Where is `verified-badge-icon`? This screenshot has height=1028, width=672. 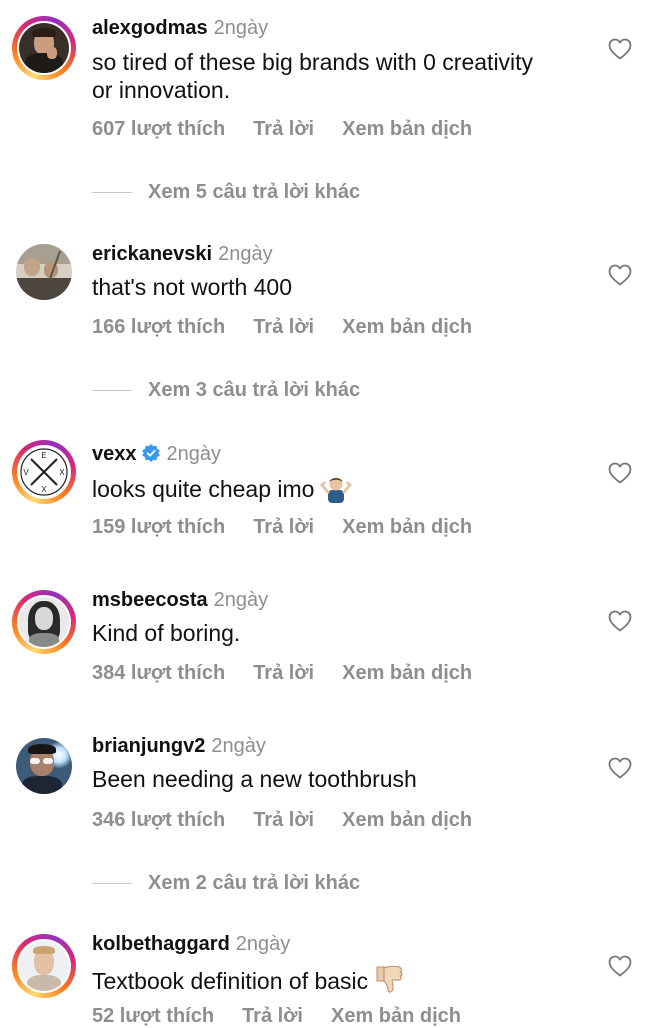 verified-badge-icon is located at coordinates (150, 453).